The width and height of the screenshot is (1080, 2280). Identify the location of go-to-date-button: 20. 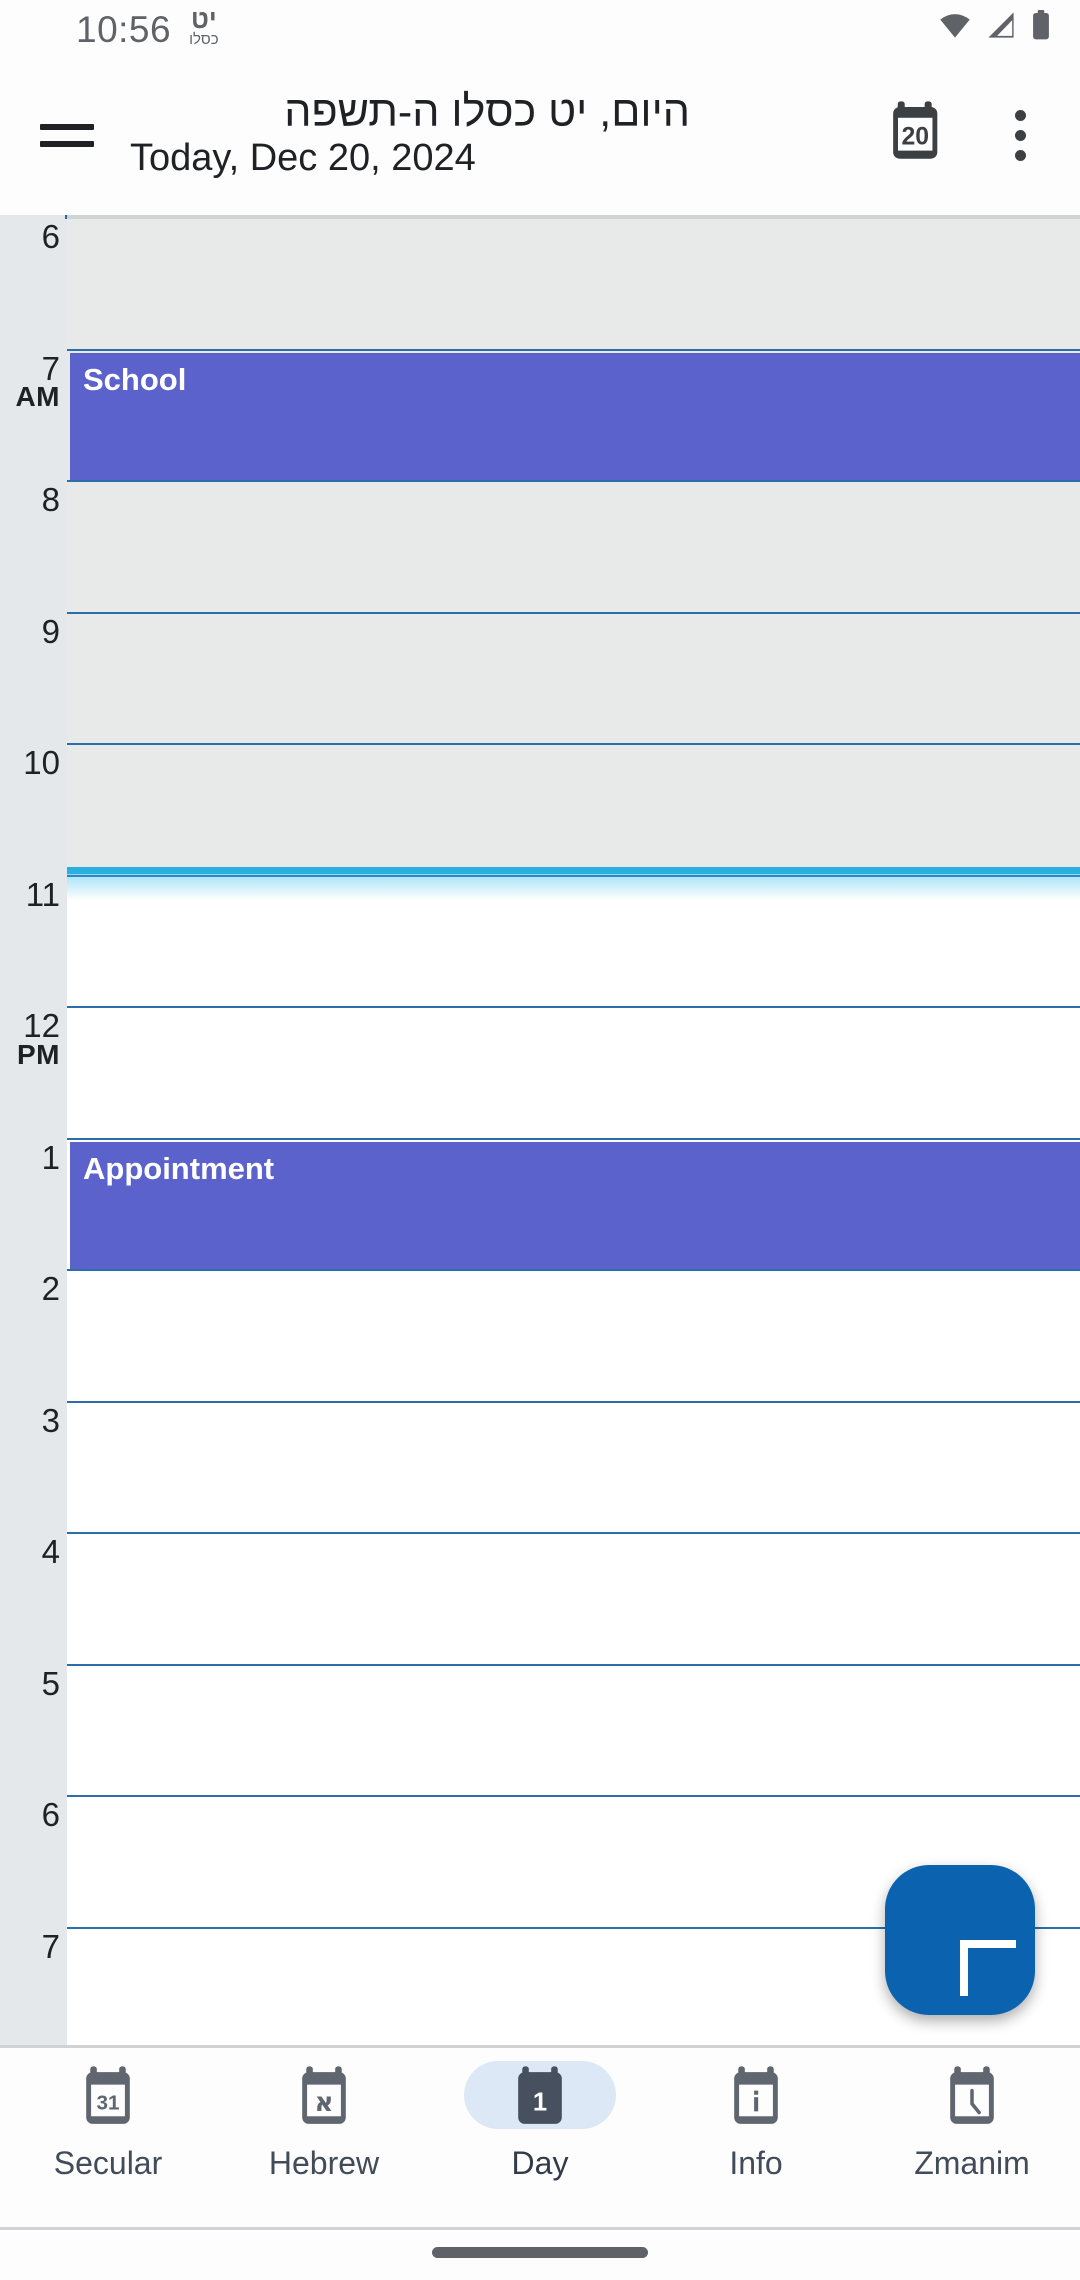
(926, 135).